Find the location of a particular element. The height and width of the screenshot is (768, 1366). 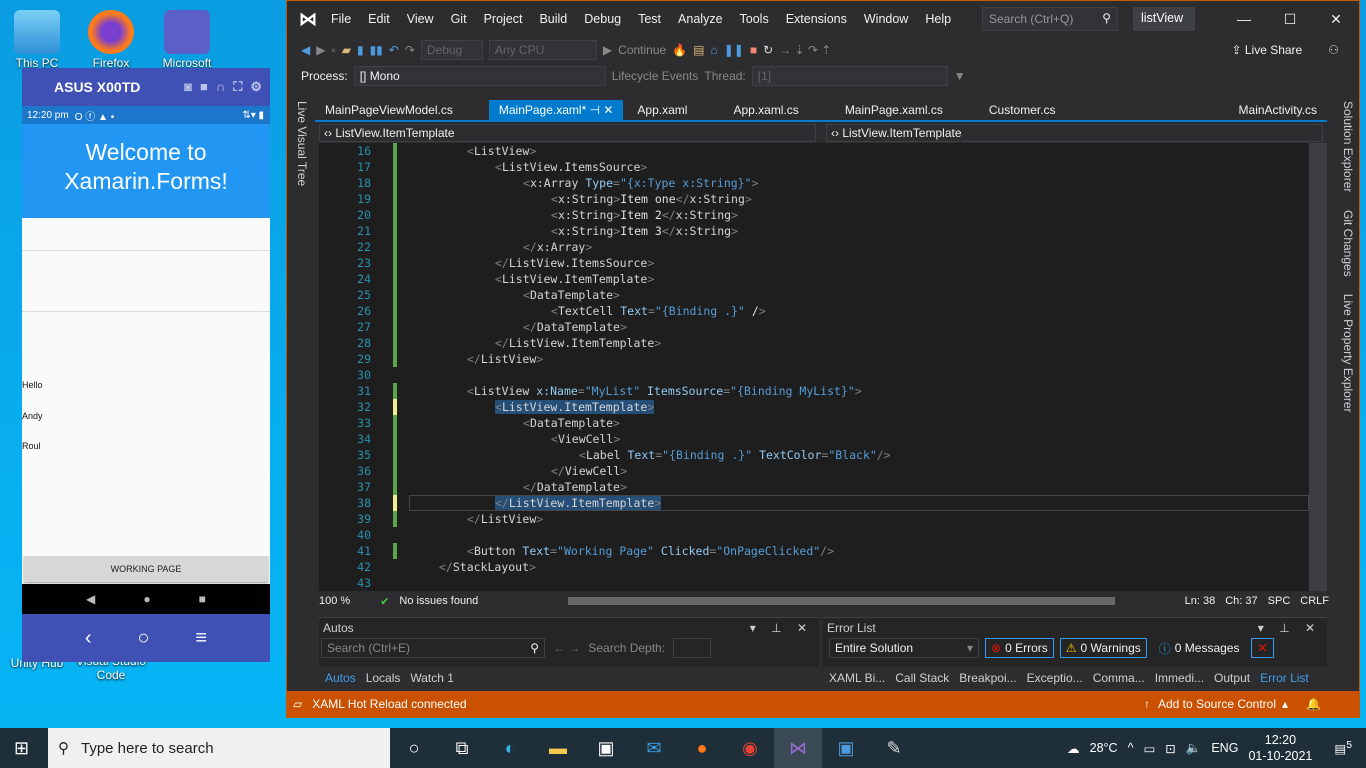

language-indicator: ENG is located at coordinates (1224, 748).